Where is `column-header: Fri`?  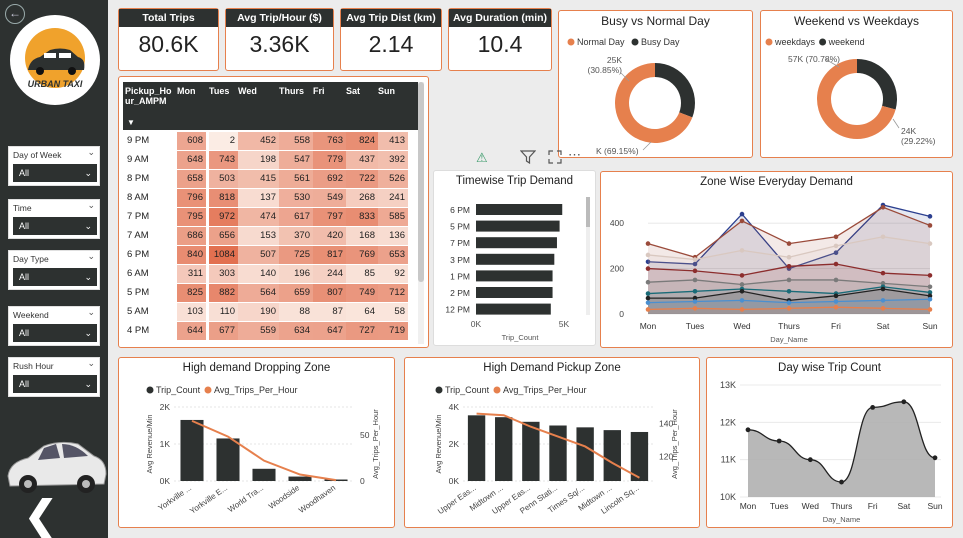 column-header: Fri is located at coordinates (319, 91).